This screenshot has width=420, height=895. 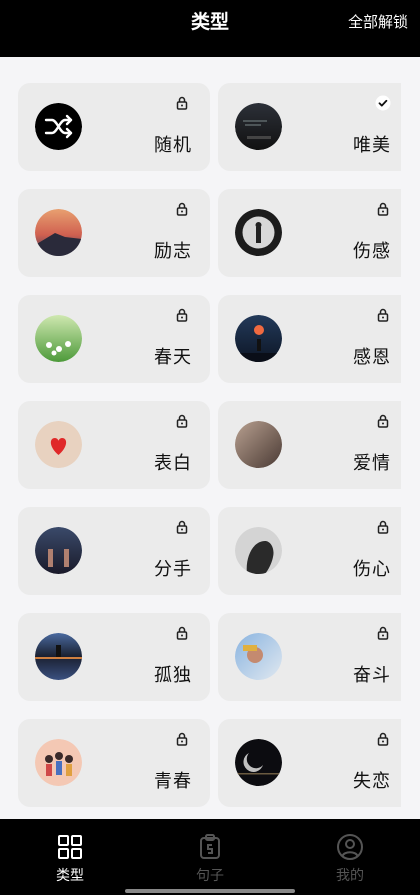 I want to click on grid-icon, so click(x=70, y=847).